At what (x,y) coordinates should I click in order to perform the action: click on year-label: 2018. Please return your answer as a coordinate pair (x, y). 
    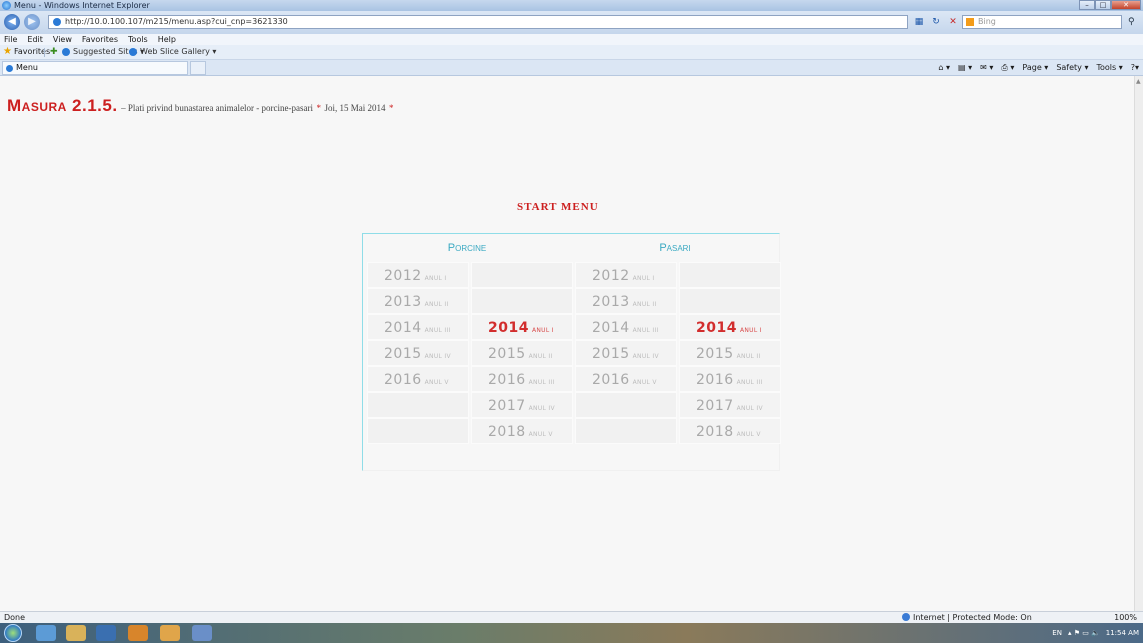
    Looking at the image, I should click on (715, 432).